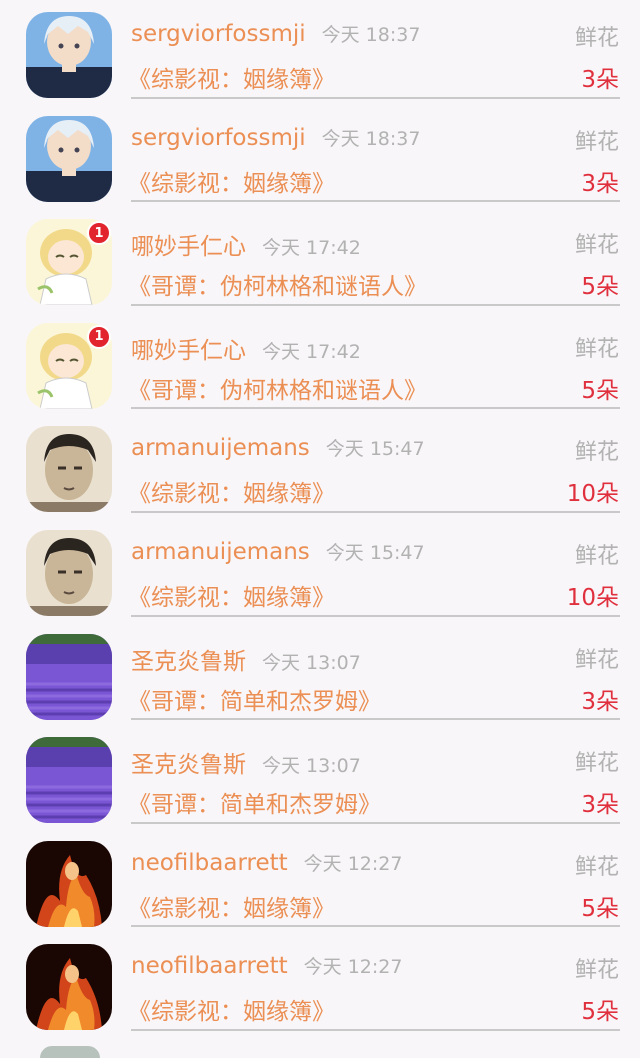 The image size is (640, 1058). Describe the element at coordinates (70, 1052) in the screenshot. I see `next-item-avatar` at that location.